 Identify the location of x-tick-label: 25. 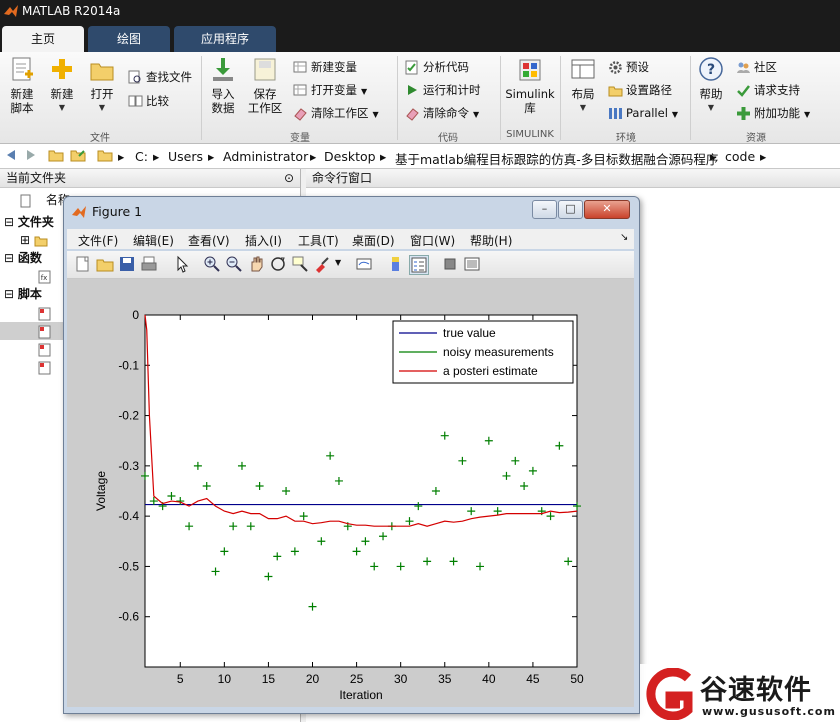
(357, 679).